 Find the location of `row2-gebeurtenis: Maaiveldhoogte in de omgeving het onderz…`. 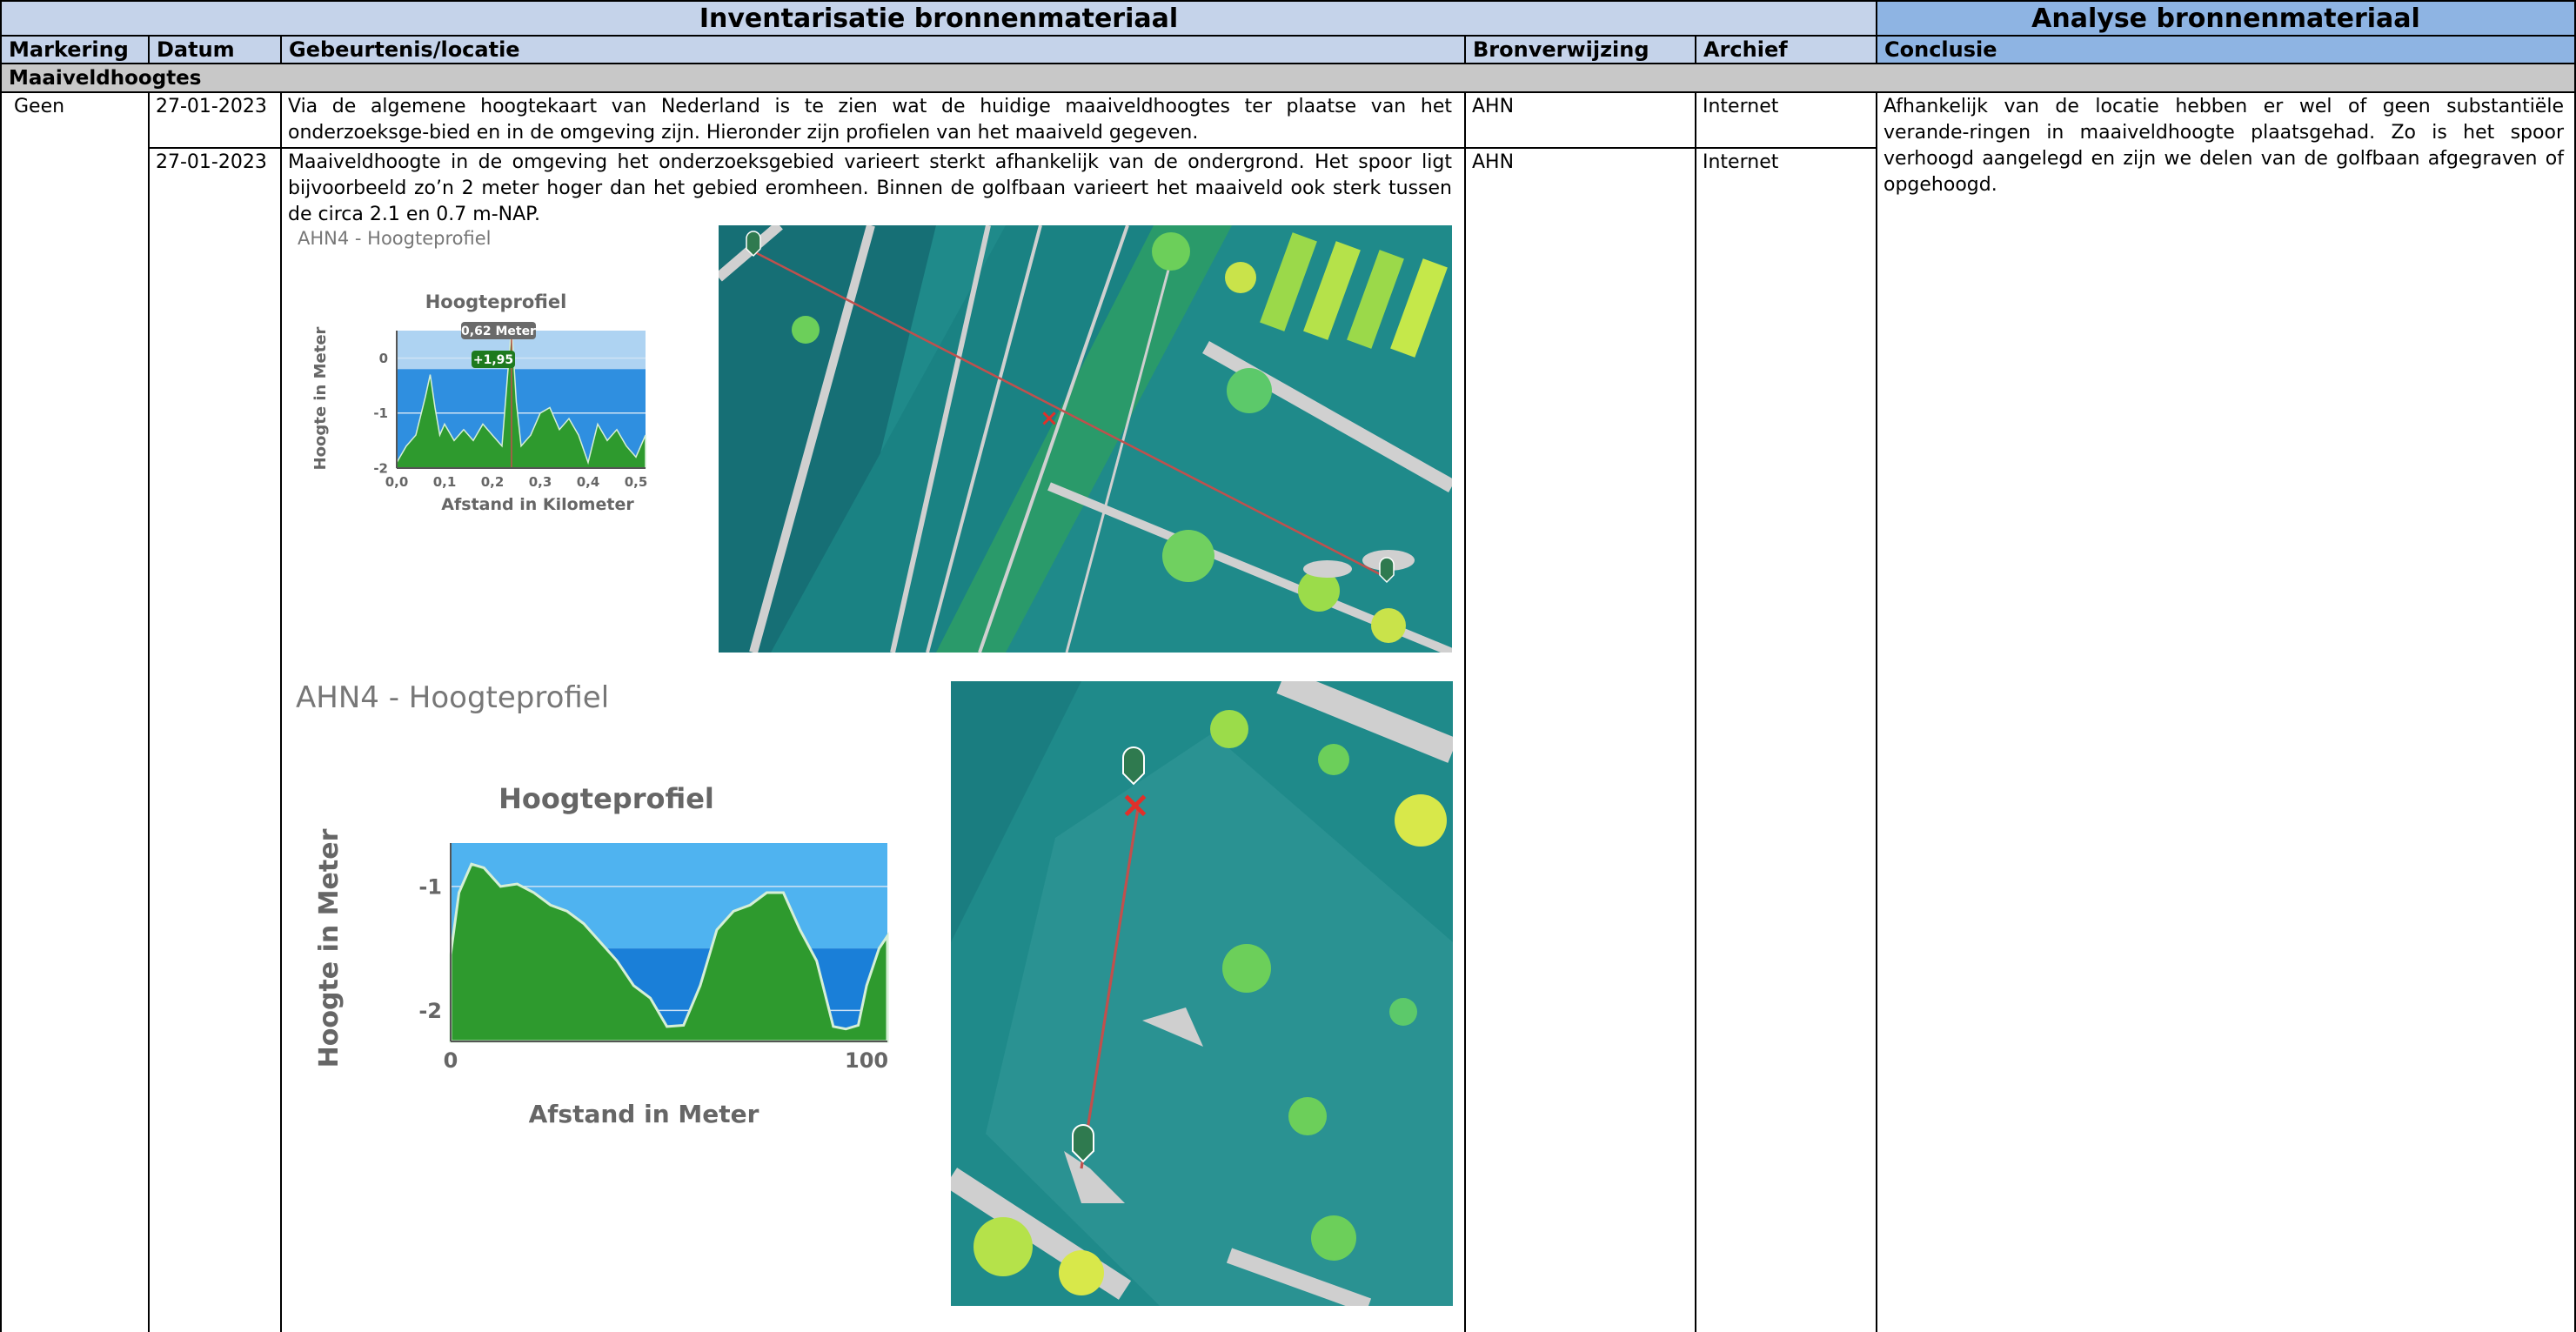

row2-gebeurtenis: Maaiveldhoogte in de omgeving het onderz… is located at coordinates (870, 188).